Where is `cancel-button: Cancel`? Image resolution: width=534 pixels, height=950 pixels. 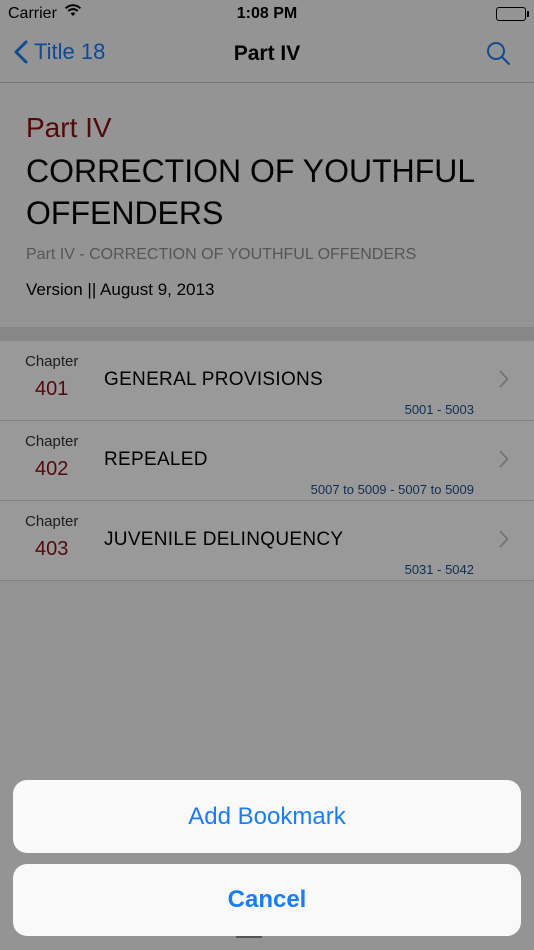
cancel-button: Cancel is located at coordinates (267, 900).